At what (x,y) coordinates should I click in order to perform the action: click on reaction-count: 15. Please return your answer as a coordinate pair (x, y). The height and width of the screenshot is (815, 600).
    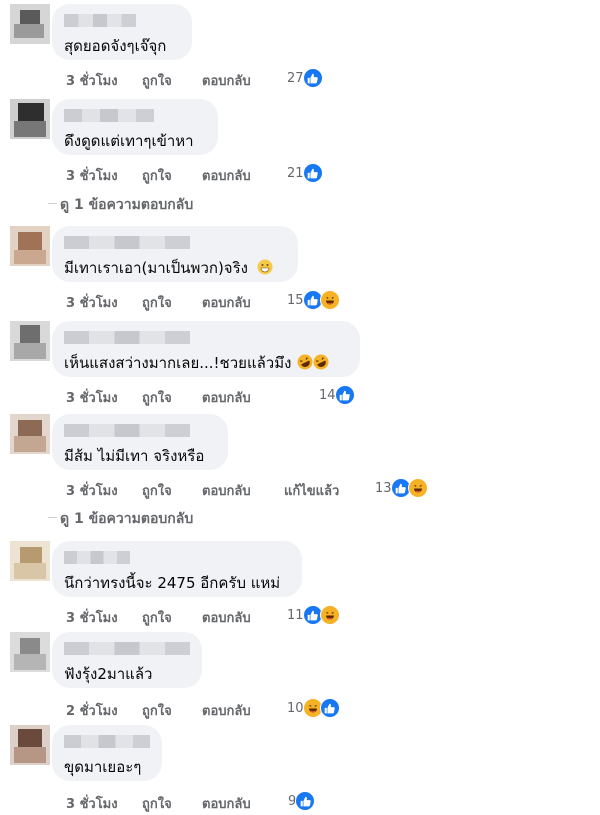
    Looking at the image, I should click on (295, 300).